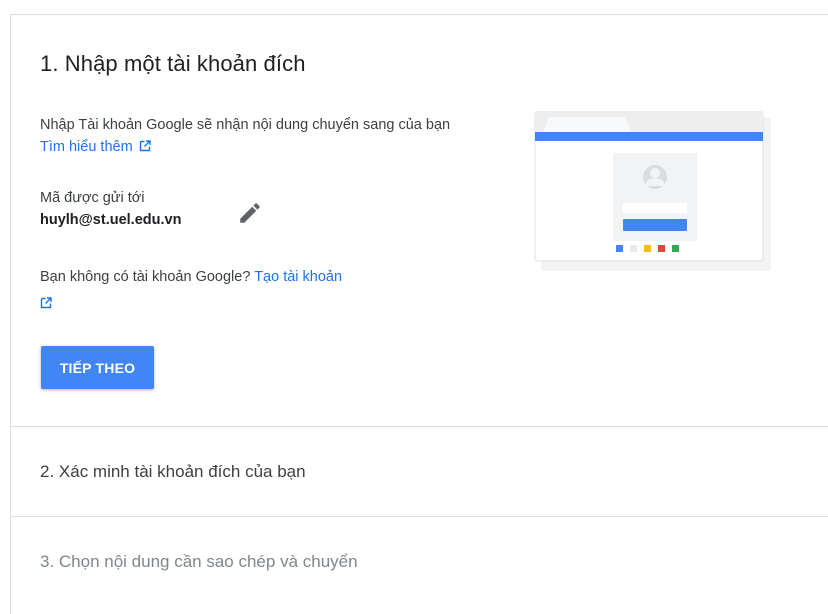 This screenshot has width=828, height=614. I want to click on no-account-question: Bạn không có tài khoản Google?, so click(147, 277).